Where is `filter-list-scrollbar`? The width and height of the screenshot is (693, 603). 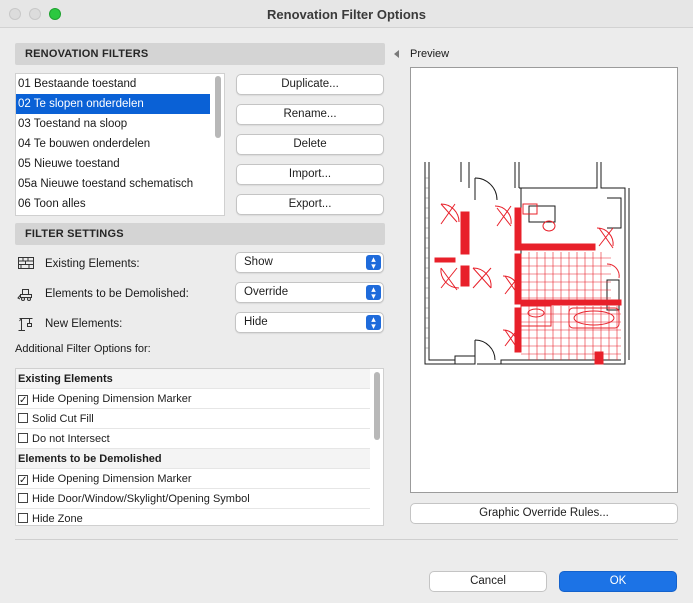 filter-list-scrollbar is located at coordinates (218, 107).